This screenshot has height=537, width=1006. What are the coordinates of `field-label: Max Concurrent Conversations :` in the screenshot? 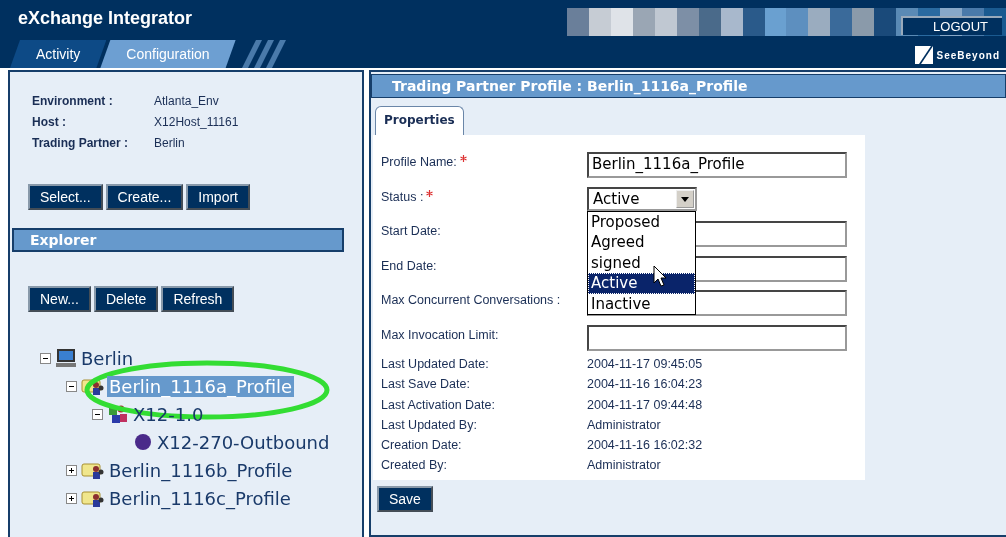 It's located at (471, 300).